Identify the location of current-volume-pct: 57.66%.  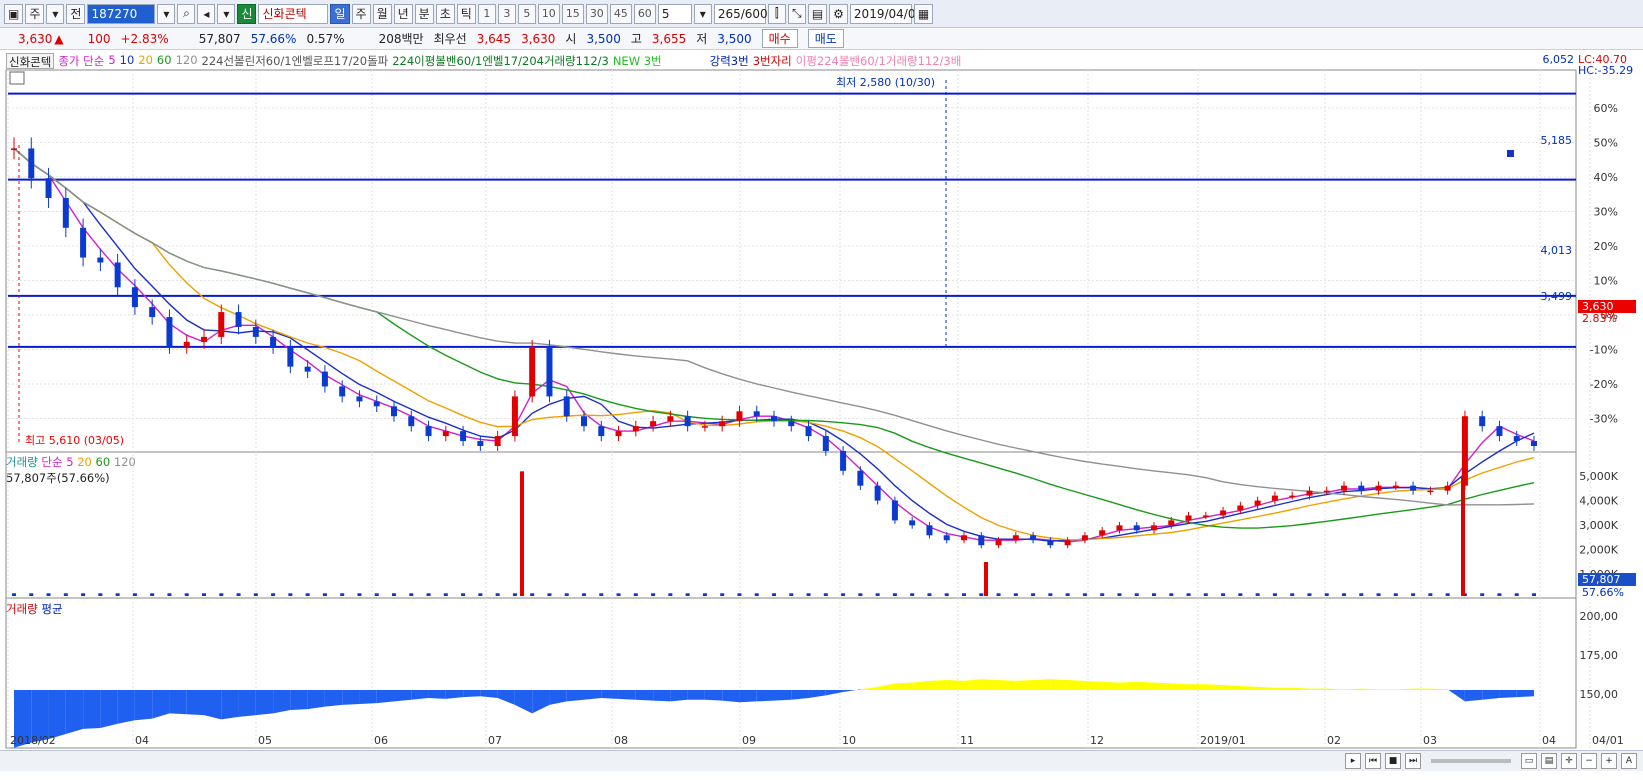
(1603, 592).